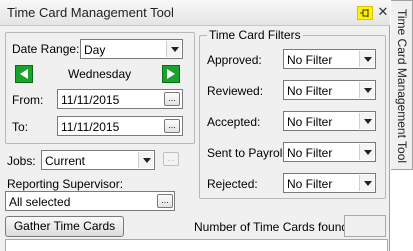  What do you see at coordinates (90, 12) in the screenshot?
I see `window-title: Time Card Management Tool` at bounding box center [90, 12].